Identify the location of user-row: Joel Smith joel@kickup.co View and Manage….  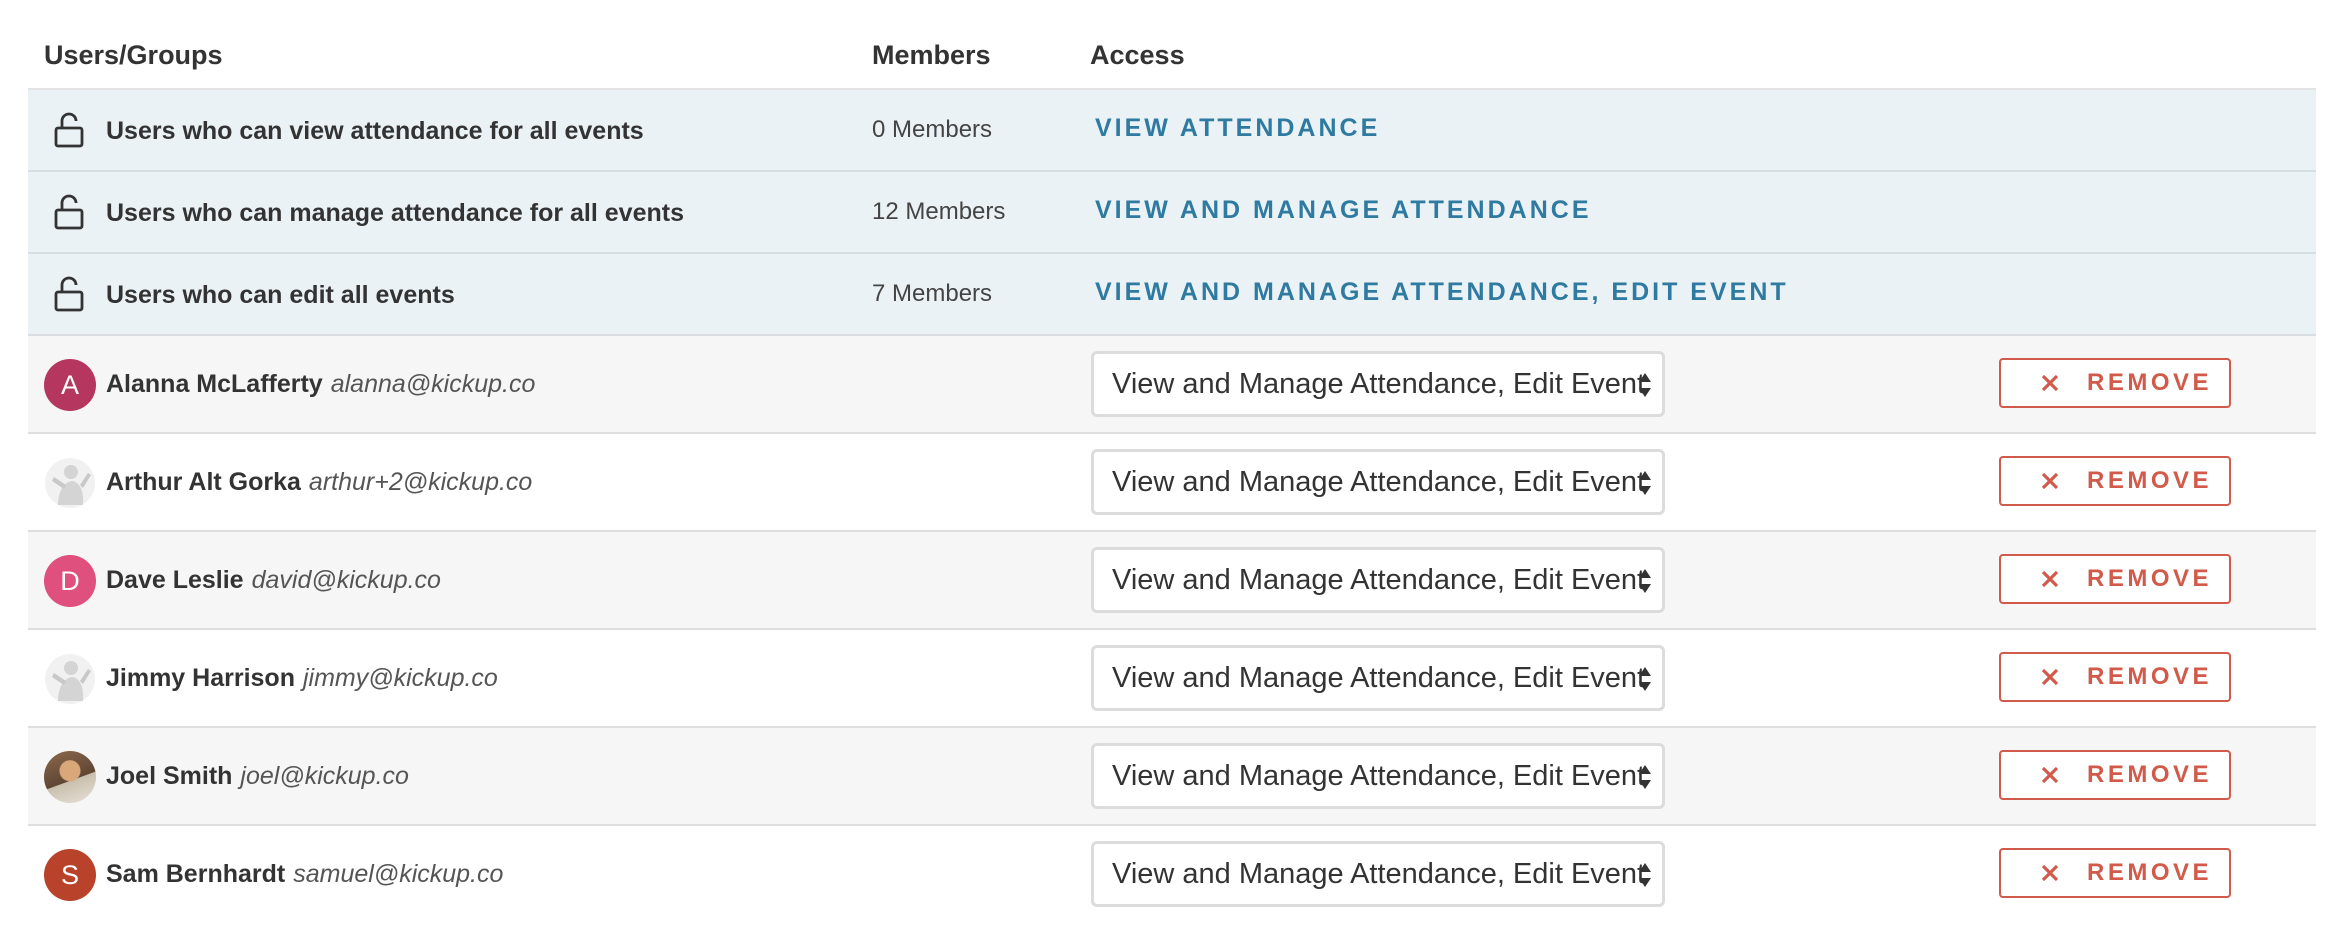
(1172, 777).